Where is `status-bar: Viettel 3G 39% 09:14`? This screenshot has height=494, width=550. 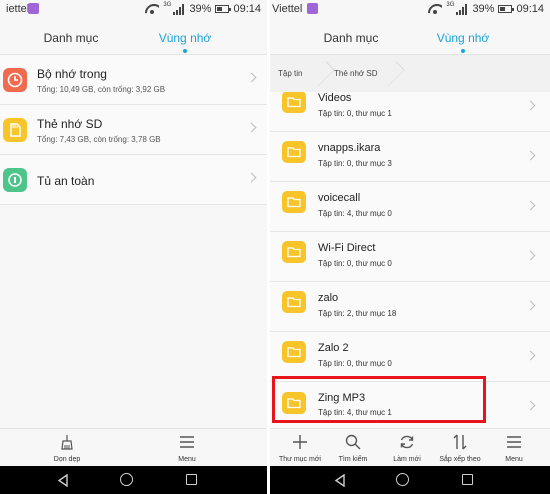
status-bar: Viettel 3G 39% 09:14 is located at coordinates (410, 9).